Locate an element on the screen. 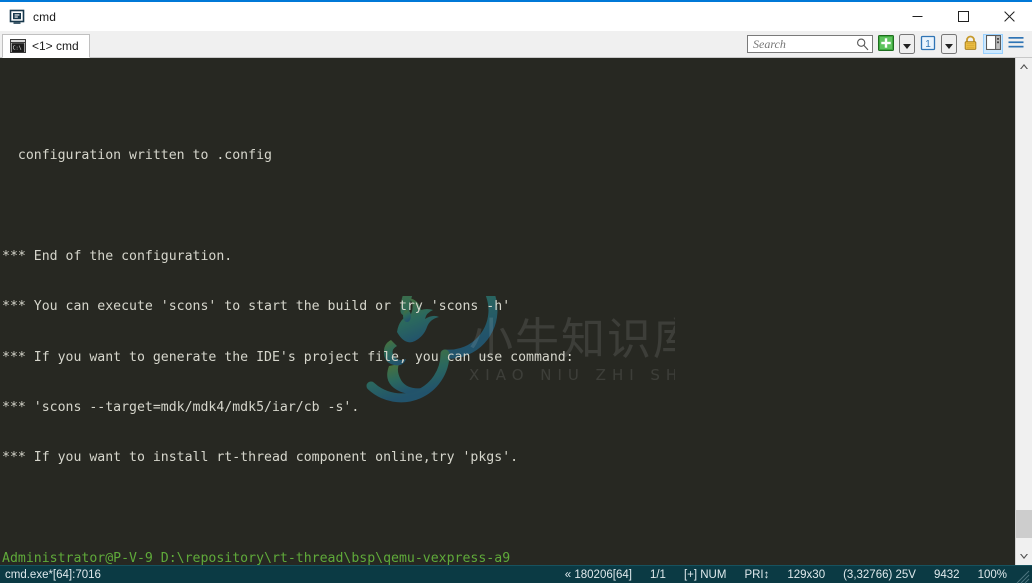 This screenshot has width=1032, height=587. title-bar: cmd is located at coordinates (516, 15).